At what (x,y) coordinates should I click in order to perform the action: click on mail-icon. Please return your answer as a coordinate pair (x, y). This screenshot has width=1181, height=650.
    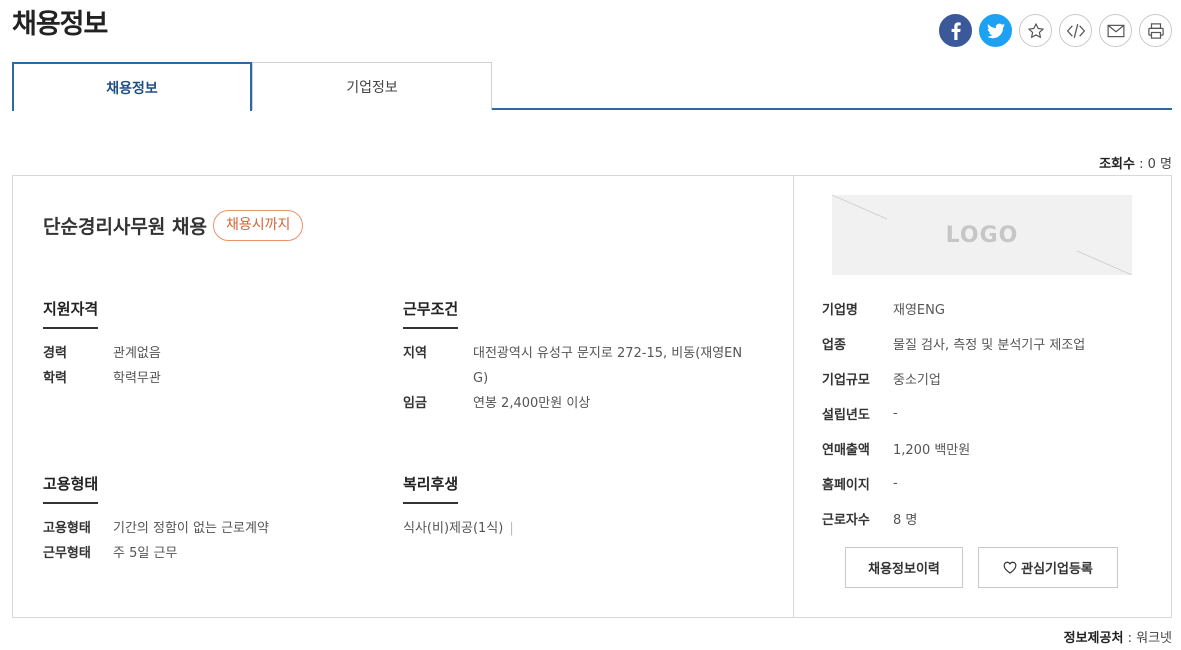
    Looking at the image, I should click on (1115, 30).